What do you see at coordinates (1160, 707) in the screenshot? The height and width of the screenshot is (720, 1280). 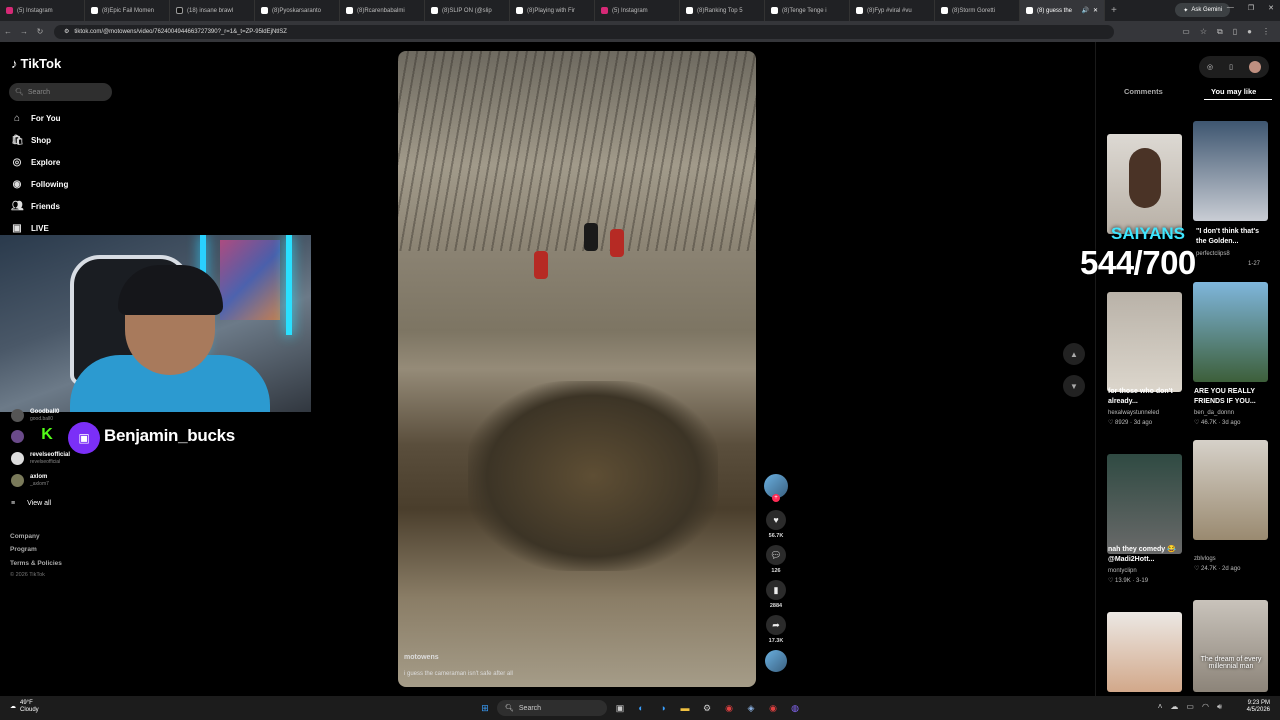 I see `chevron-up-icon: ˄` at bounding box center [1160, 707].